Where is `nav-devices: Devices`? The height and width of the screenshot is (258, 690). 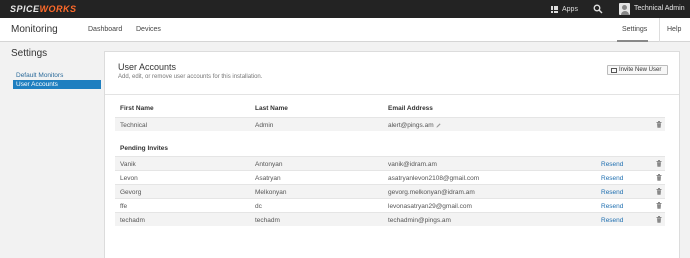
nav-devices: Devices is located at coordinates (148, 29).